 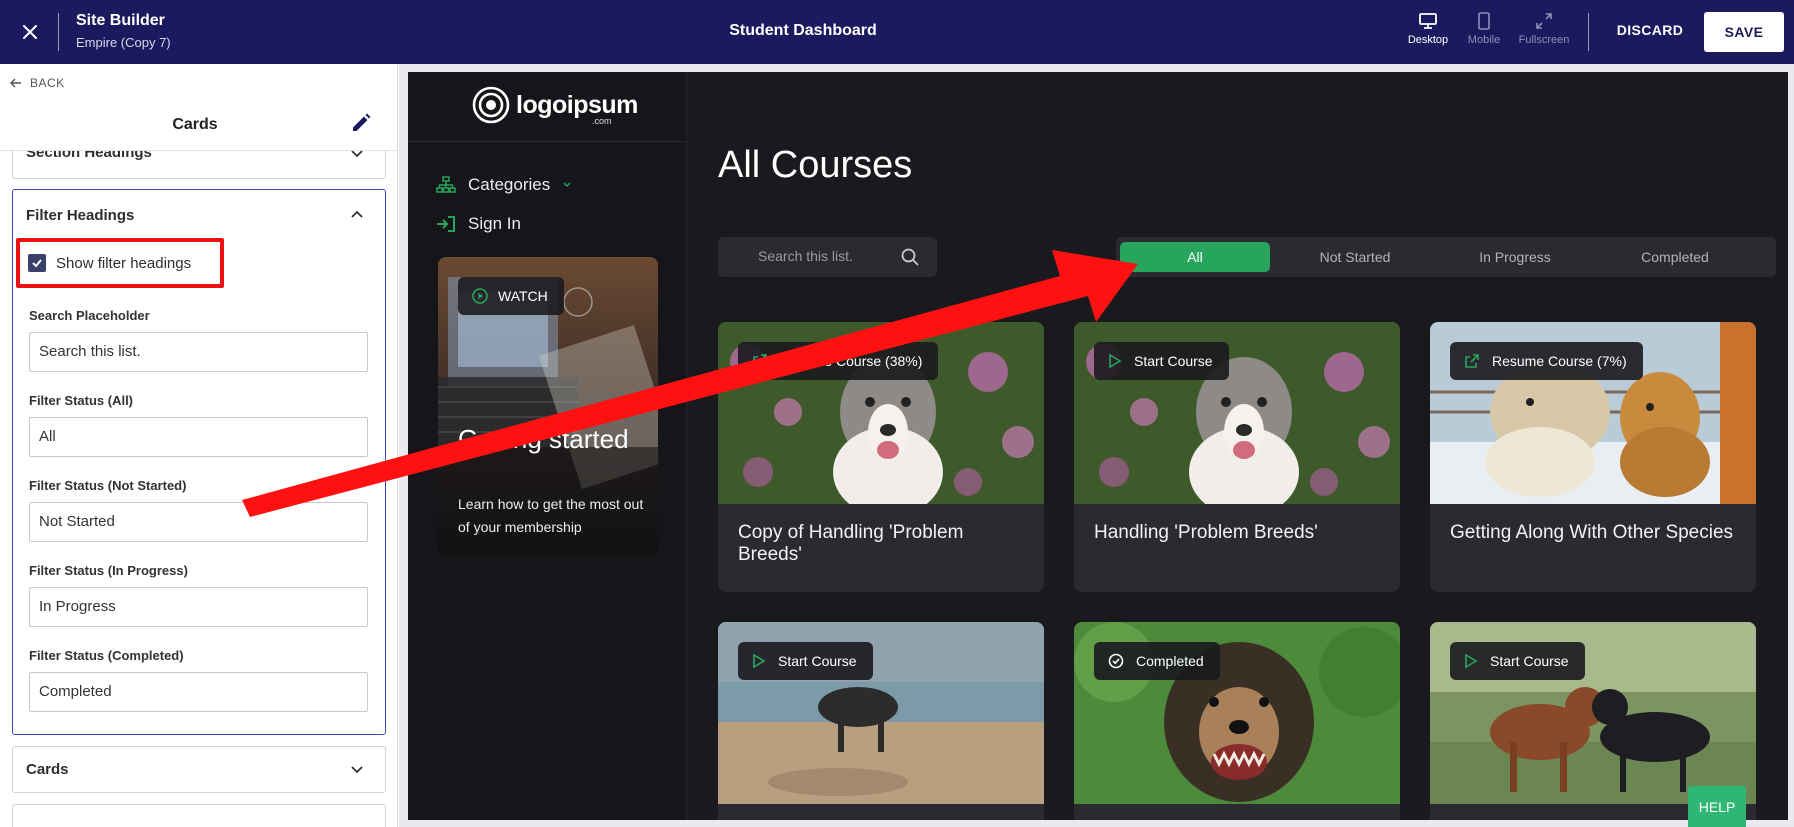 What do you see at coordinates (805, 256) in the screenshot?
I see `search-placeholder: Search this list.` at bounding box center [805, 256].